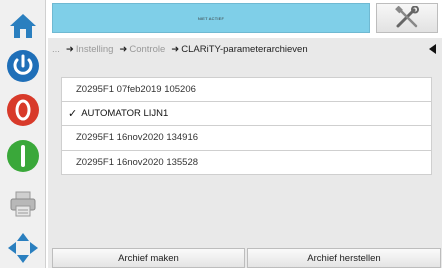  I want to click on navigate-button, so click(23, 248).